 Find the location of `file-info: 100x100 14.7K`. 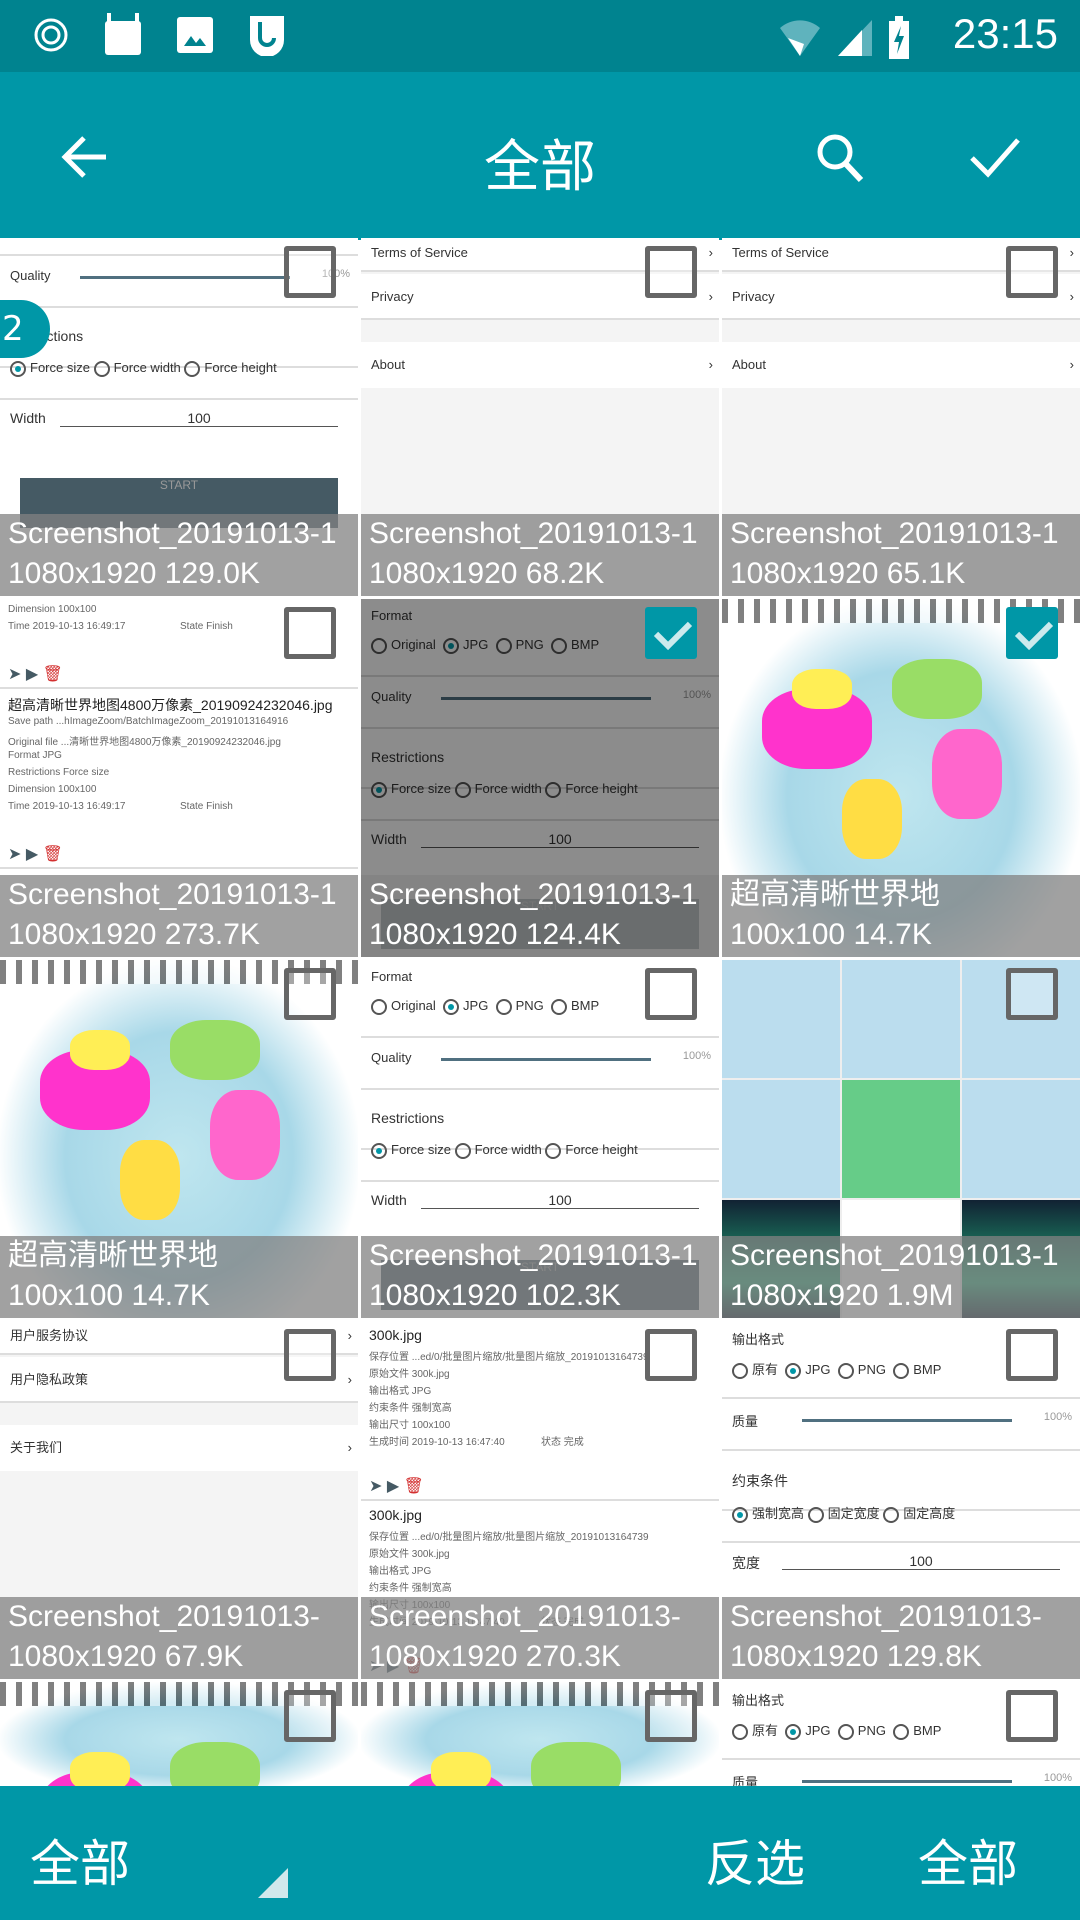

file-info: 100x100 14.7K is located at coordinates (109, 1295).